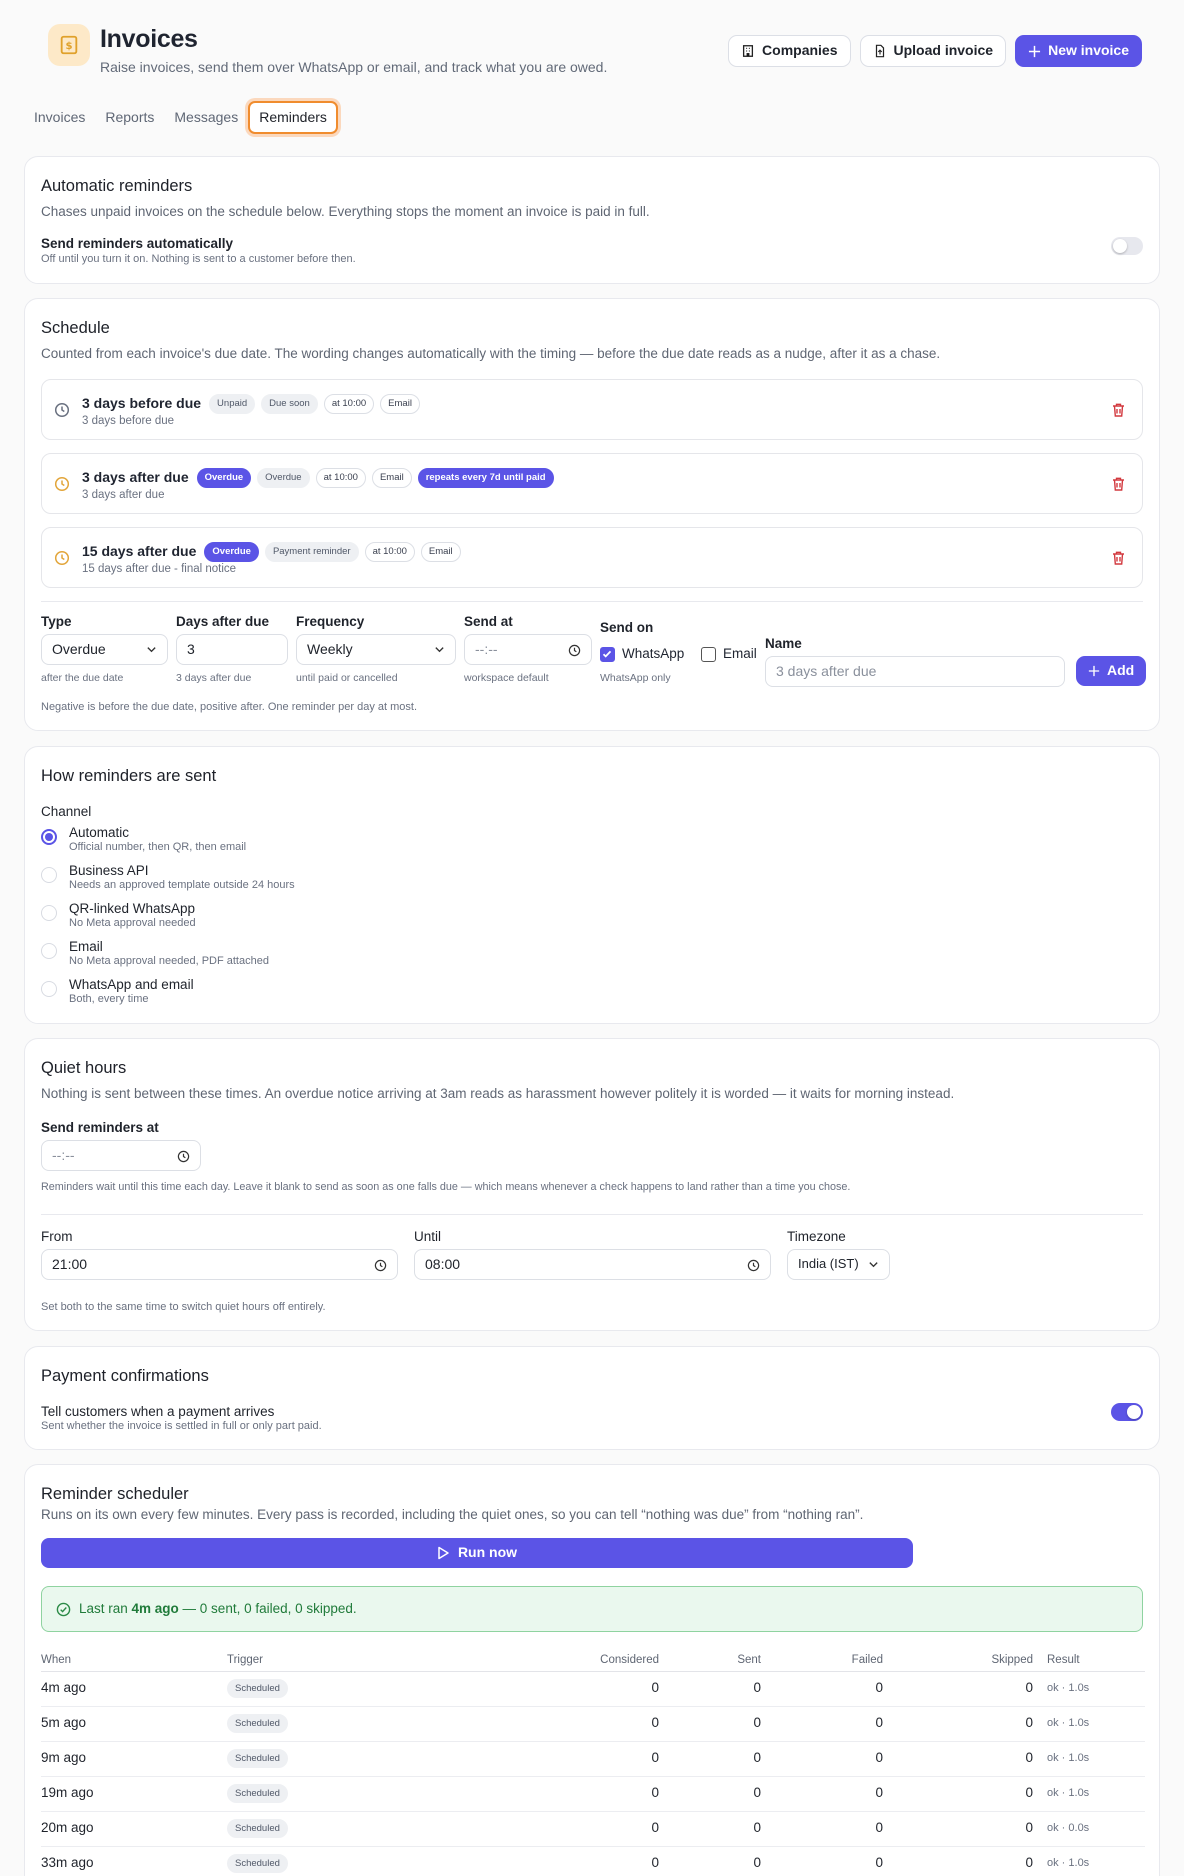  I want to click on channel-option-sub: Official number, then QR, then email, so click(158, 847).